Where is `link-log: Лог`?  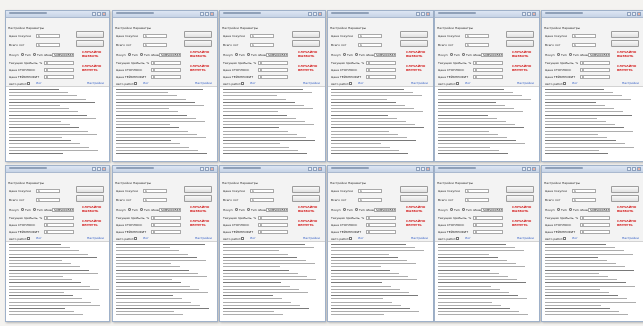
link-log: Лог is located at coordinates (468, 83).